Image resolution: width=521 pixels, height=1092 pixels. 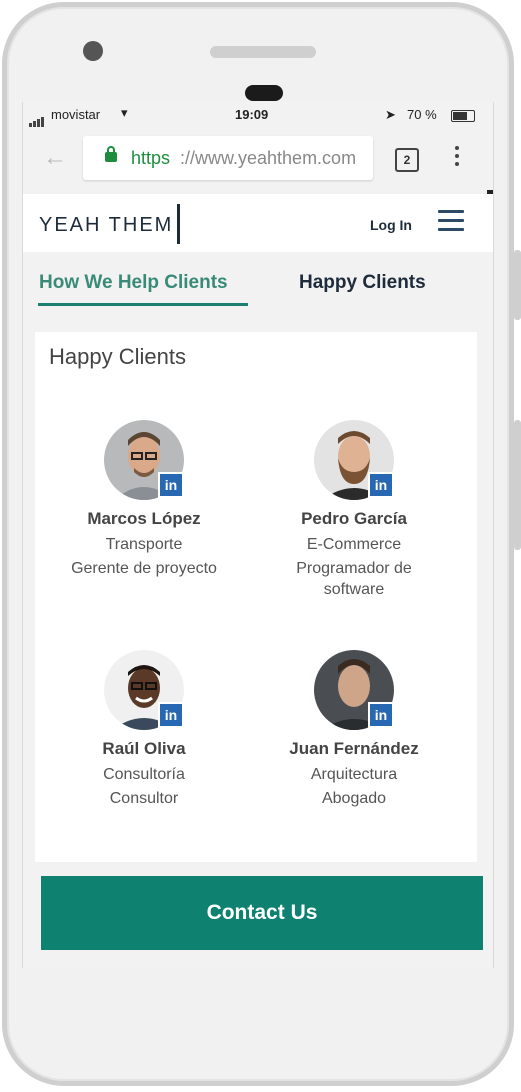 What do you see at coordinates (263, 52) in the screenshot?
I see `earpiece-speaker` at bounding box center [263, 52].